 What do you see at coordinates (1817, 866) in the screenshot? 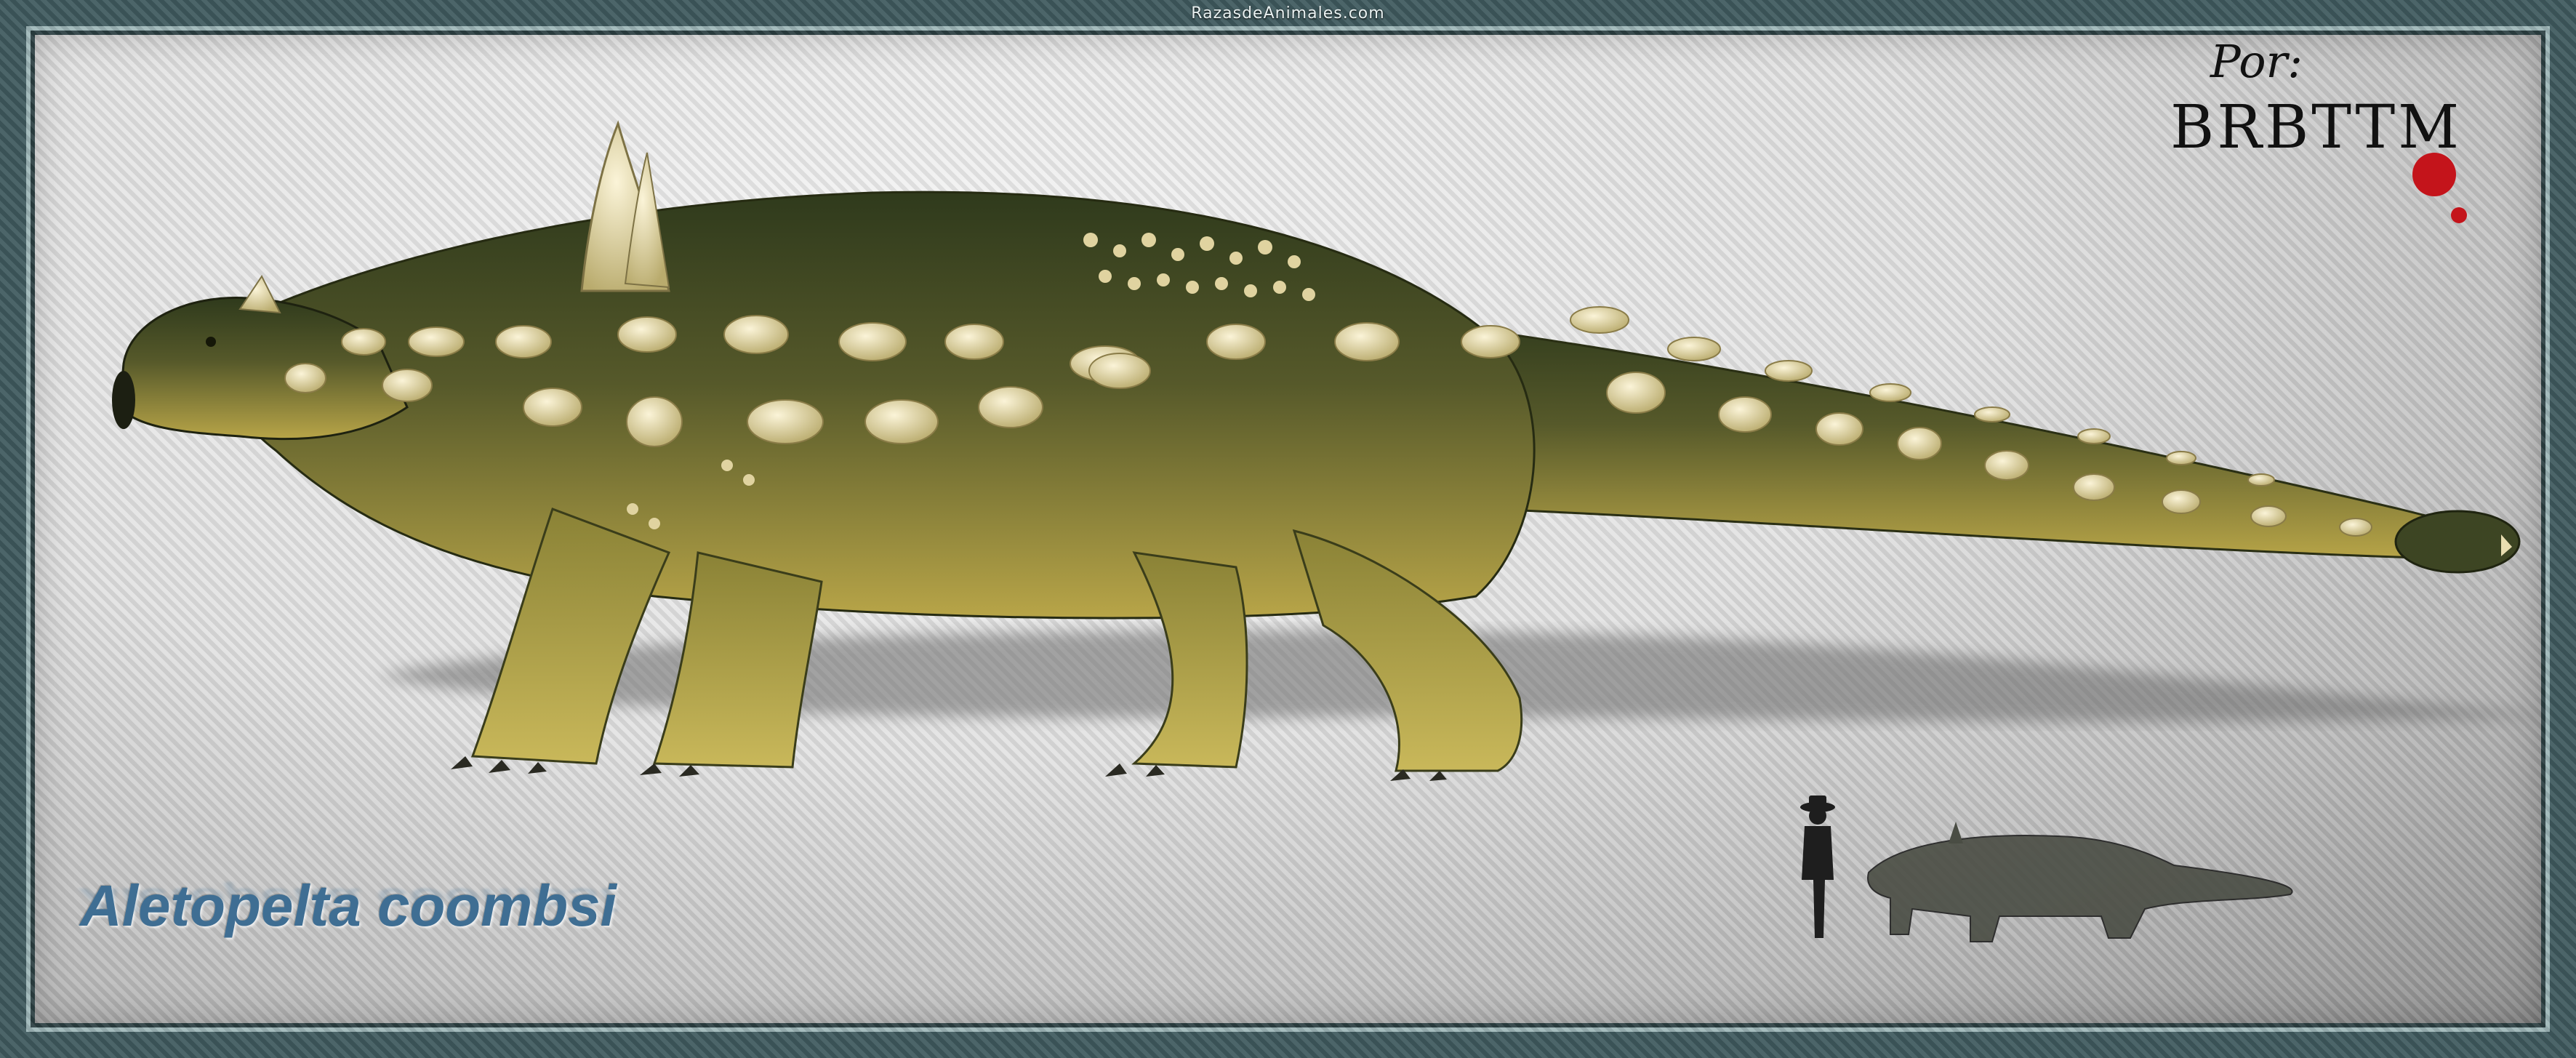
I see `human-silhouette-icon` at bounding box center [1817, 866].